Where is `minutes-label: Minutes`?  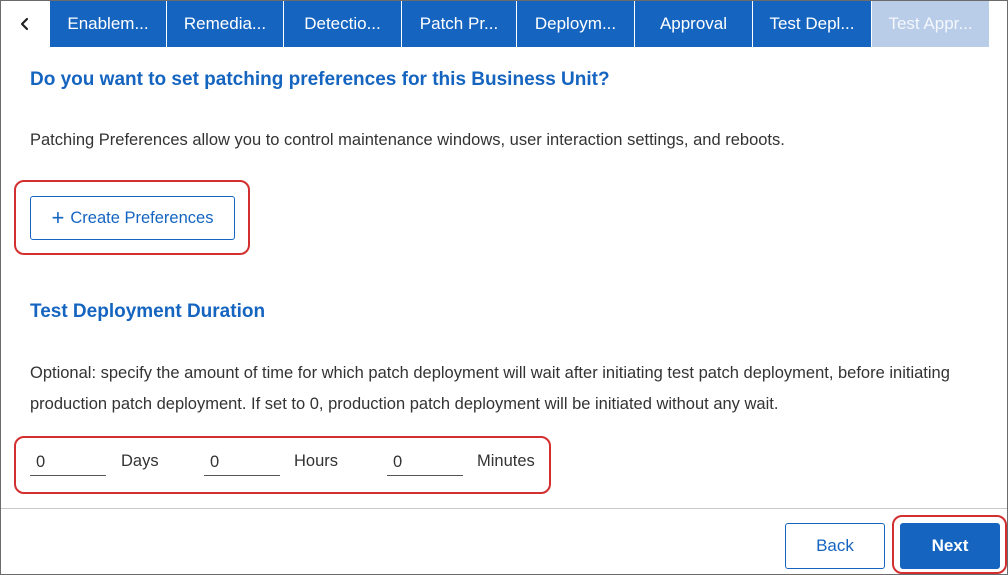 minutes-label: Minutes is located at coordinates (506, 461).